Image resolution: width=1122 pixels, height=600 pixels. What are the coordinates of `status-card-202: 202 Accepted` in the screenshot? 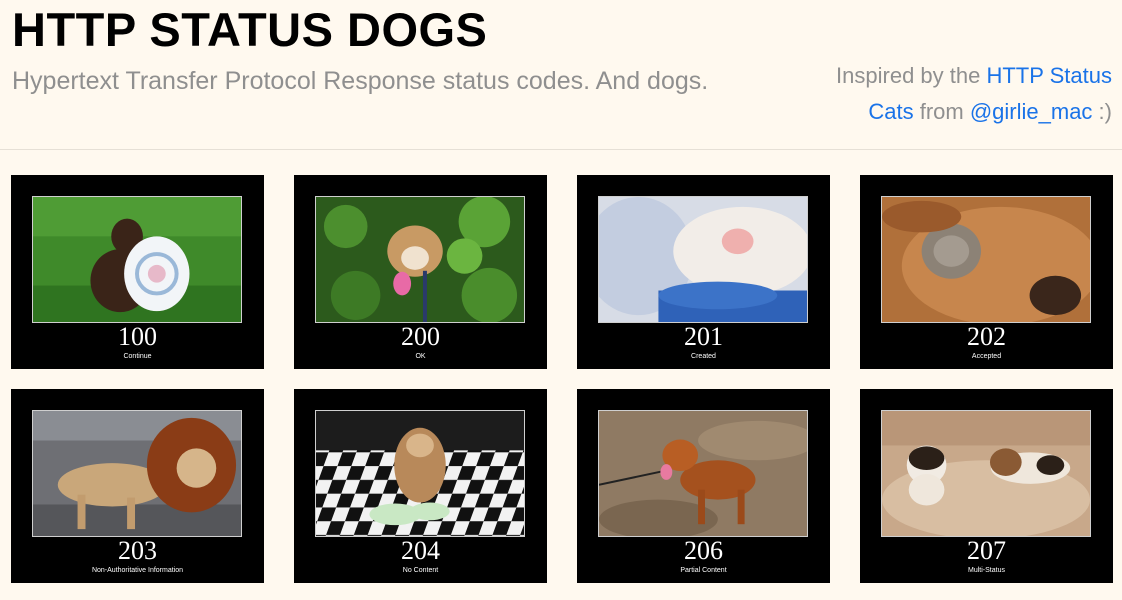 It's located at (986, 272).